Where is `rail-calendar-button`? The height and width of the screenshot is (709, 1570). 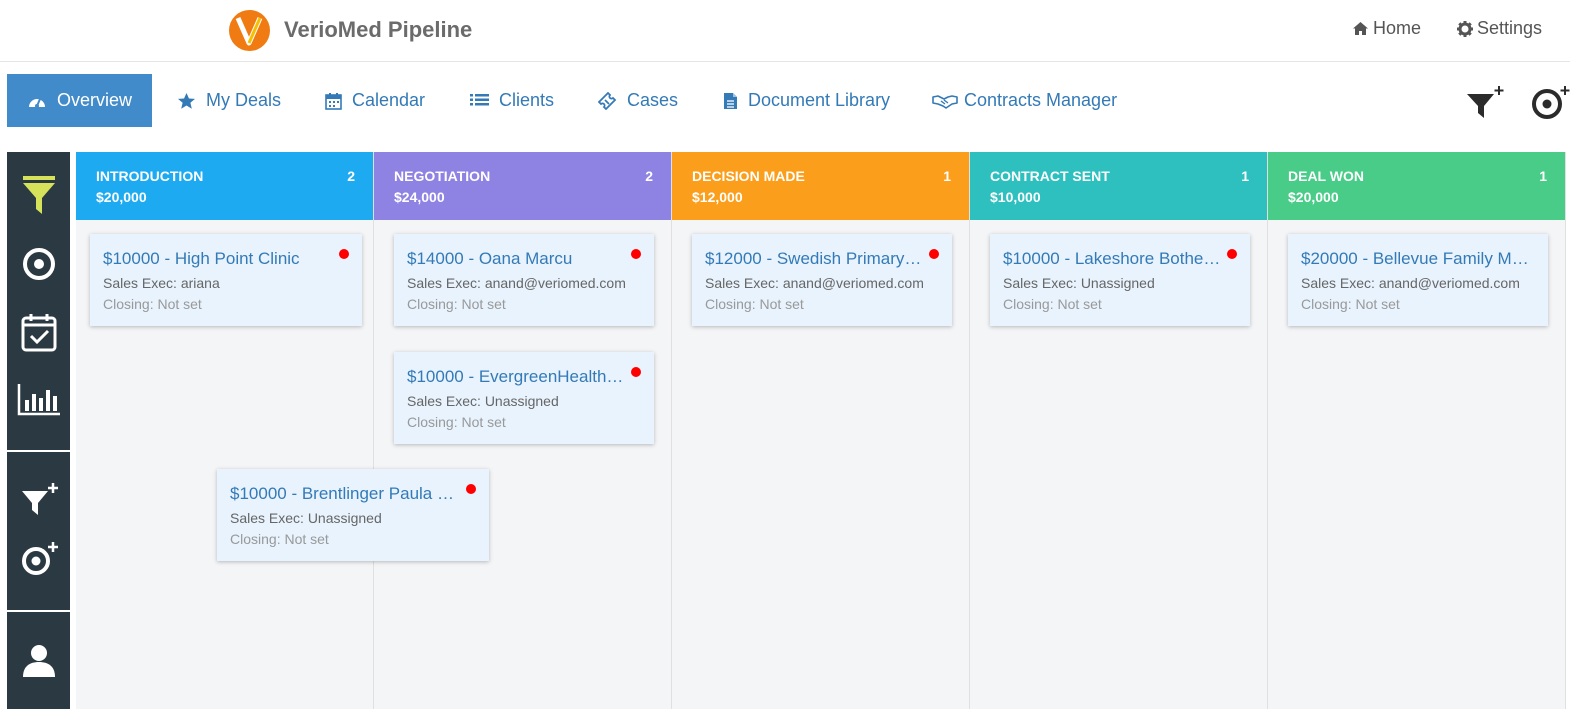 rail-calendar-button is located at coordinates (38, 332).